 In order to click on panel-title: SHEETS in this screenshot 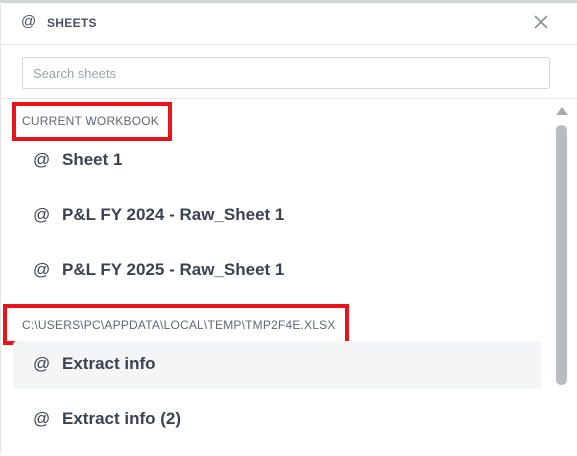, I will do `click(72, 23)`.